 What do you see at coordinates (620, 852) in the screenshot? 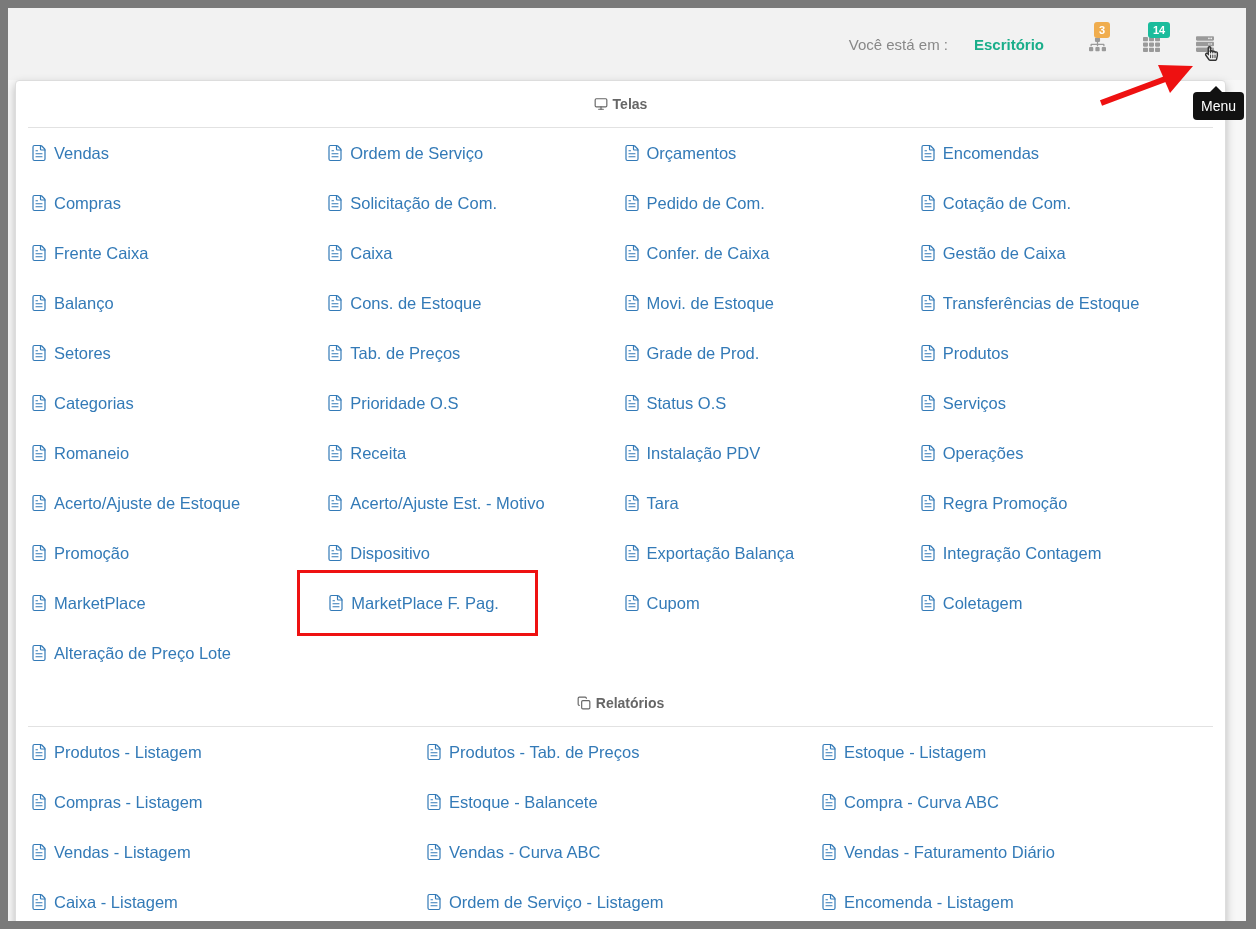
I see `menu-link: Vendas - Curva ABC` at bounding box center [620, 852].